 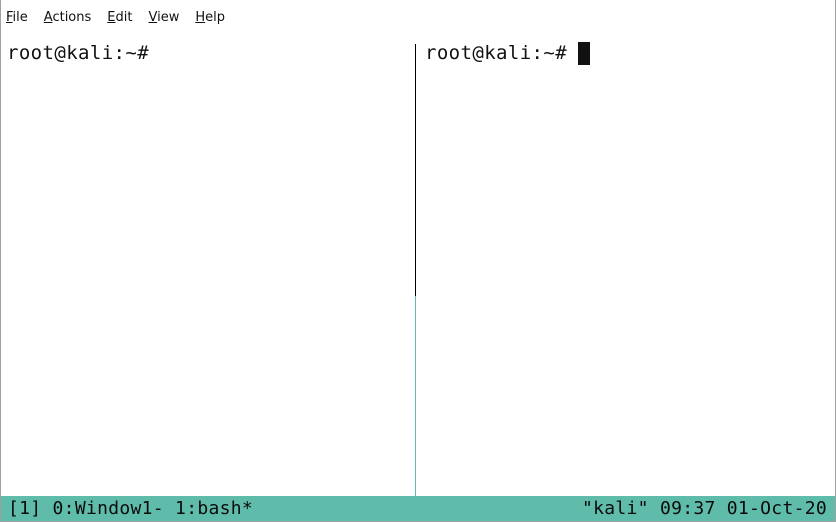 What do you see at coordinates (704, 508) in the screenshot?
I see `status-host-time-date: "kali" 09:37 01-Oct-20` at bounding box center [704, 508].